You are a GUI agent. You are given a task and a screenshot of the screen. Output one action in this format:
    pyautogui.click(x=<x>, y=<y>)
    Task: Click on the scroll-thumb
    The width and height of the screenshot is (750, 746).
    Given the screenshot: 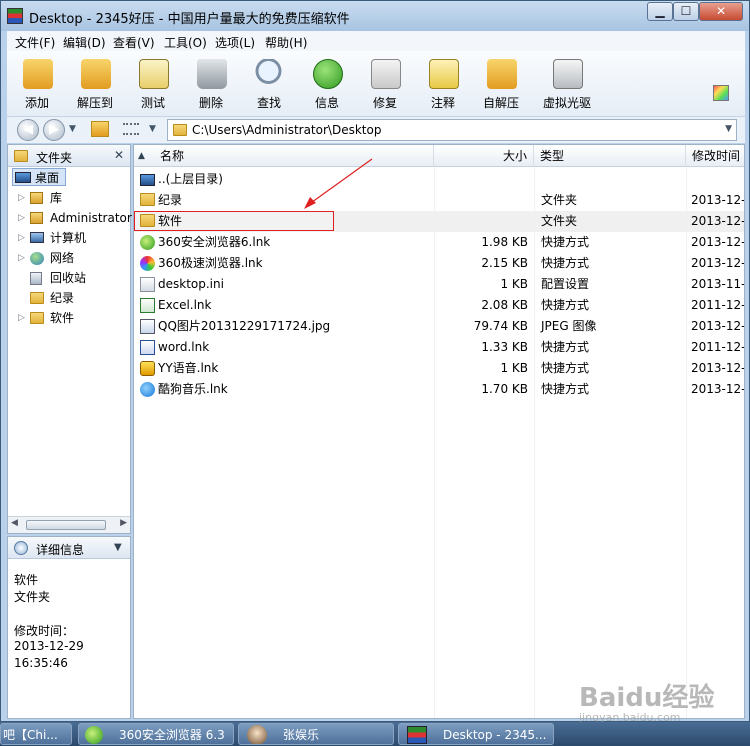 What is the action you would take?
    pyautogui.click(x=66, y=525)
    